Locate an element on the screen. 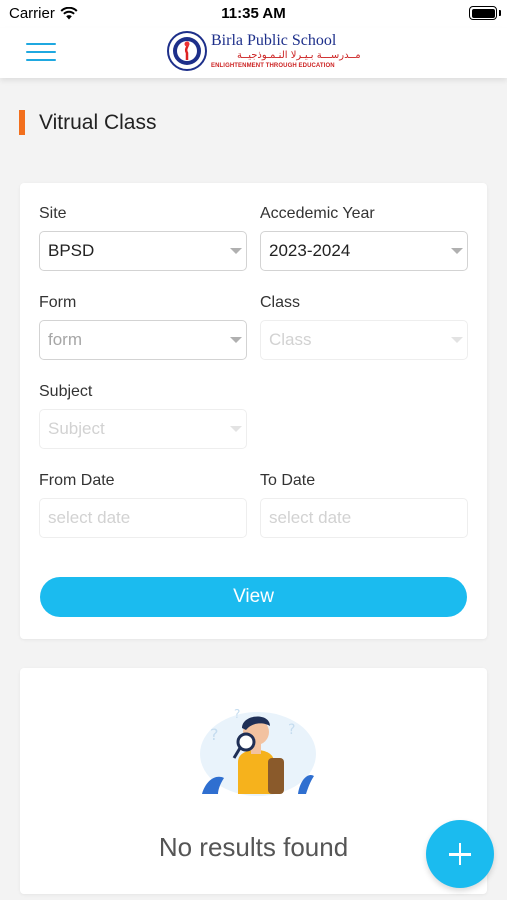 The image size is (507, 900). page-title: Vitrual Class is located at coordinates (98, 122).